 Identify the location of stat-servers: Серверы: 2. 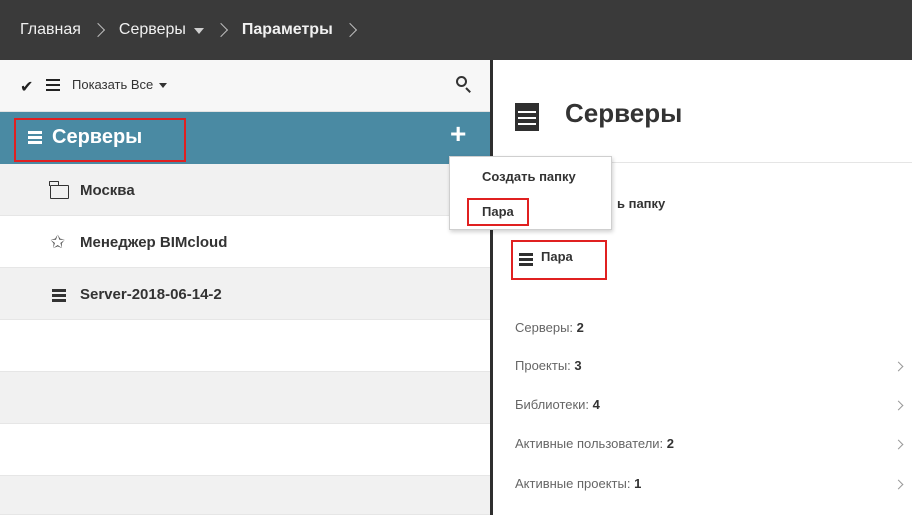
(549, 327).